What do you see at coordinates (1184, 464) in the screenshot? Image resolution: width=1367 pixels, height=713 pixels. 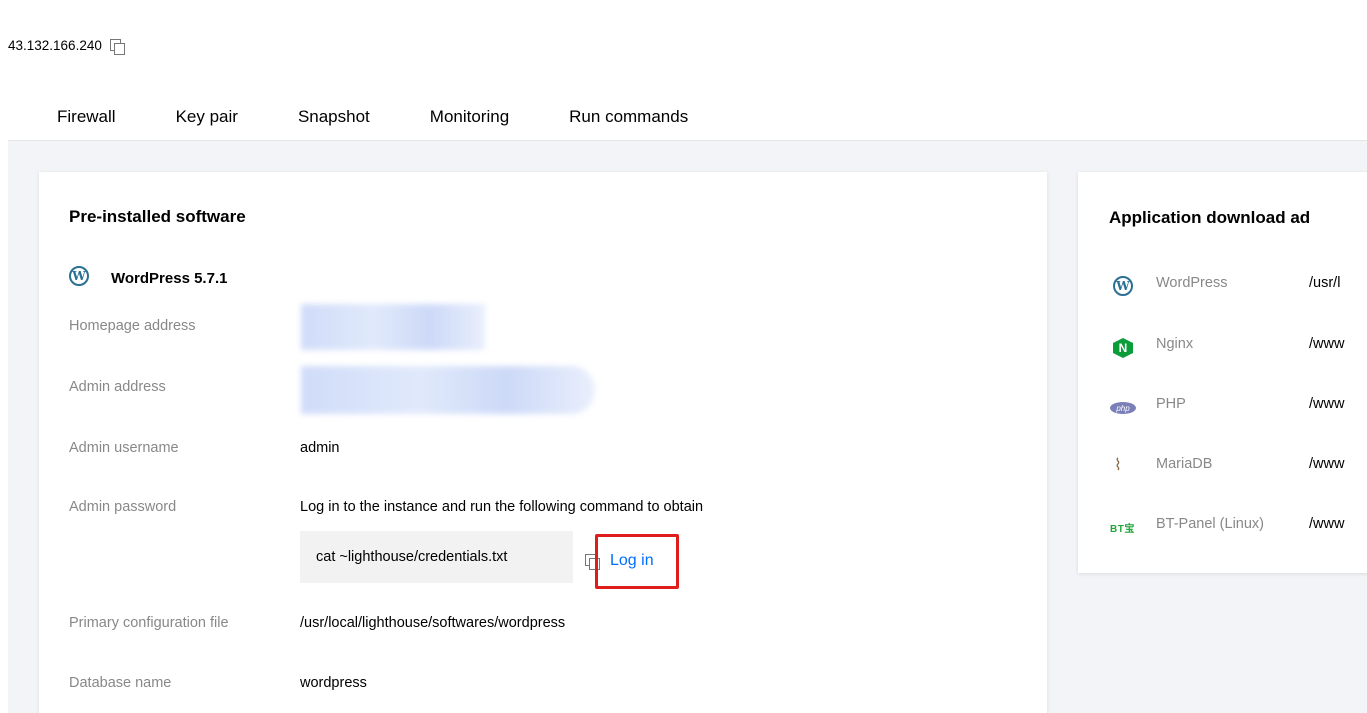 I see `side-app-mariadb: MariaDB` at bounding box center [1184, 464].